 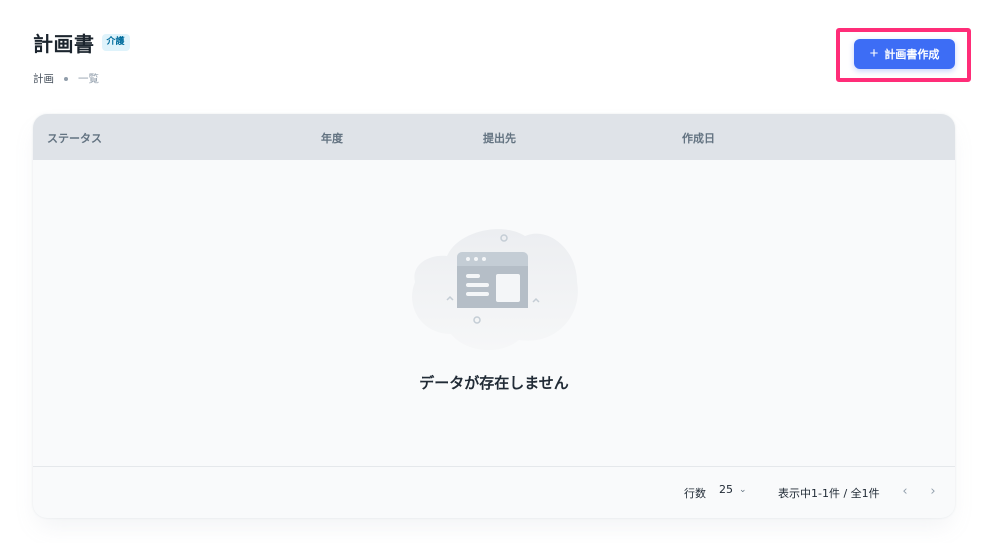 I want to click on column-header-submit-to: 提出先, so click(x=499, y=138).